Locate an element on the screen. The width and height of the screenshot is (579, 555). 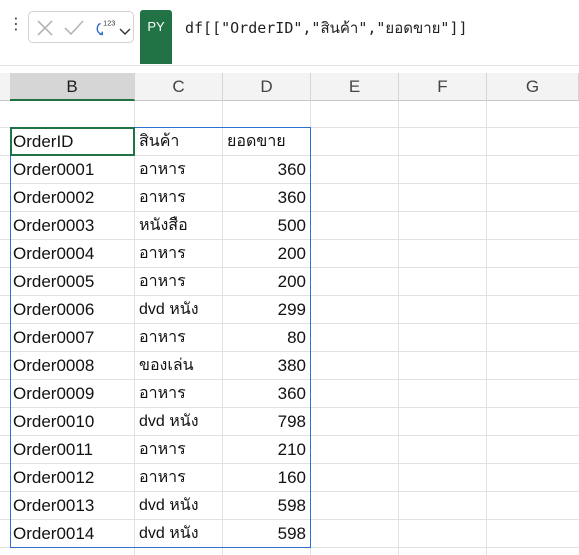
column-header-e: E is located at coordinates (355, 87).